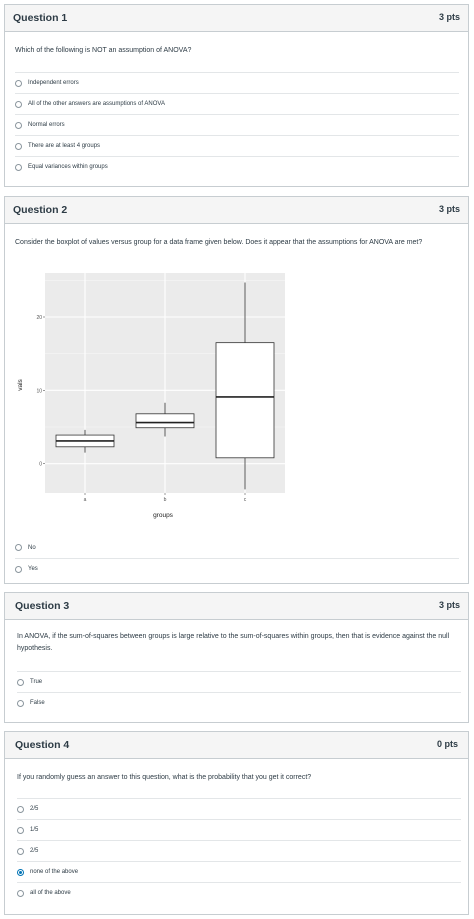  I want to click on x-axis-label: groups, so click(163, 515).